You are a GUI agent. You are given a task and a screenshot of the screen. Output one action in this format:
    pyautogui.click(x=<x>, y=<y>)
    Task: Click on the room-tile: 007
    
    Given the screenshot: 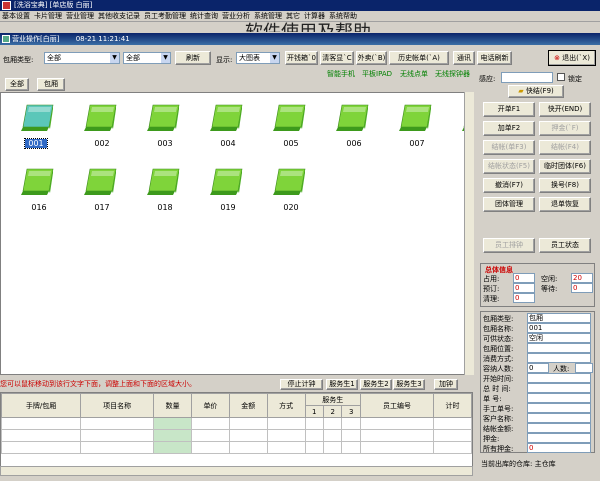 What is the action you would take?
    pyautogui.click(x=417, y=127)
    